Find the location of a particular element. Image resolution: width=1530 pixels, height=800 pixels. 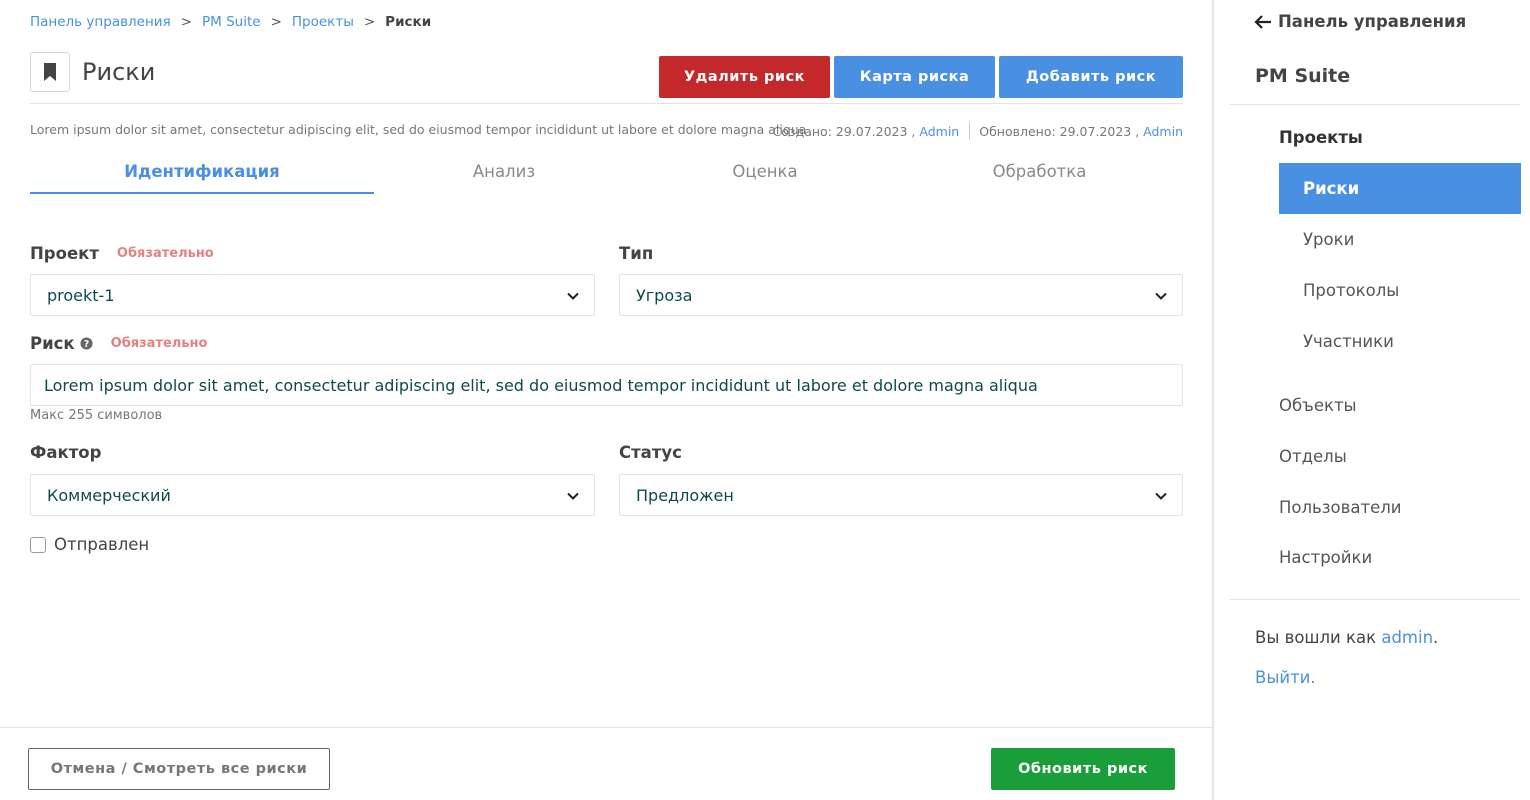

status-label-text: Статус is located at coordinates (650, 452).